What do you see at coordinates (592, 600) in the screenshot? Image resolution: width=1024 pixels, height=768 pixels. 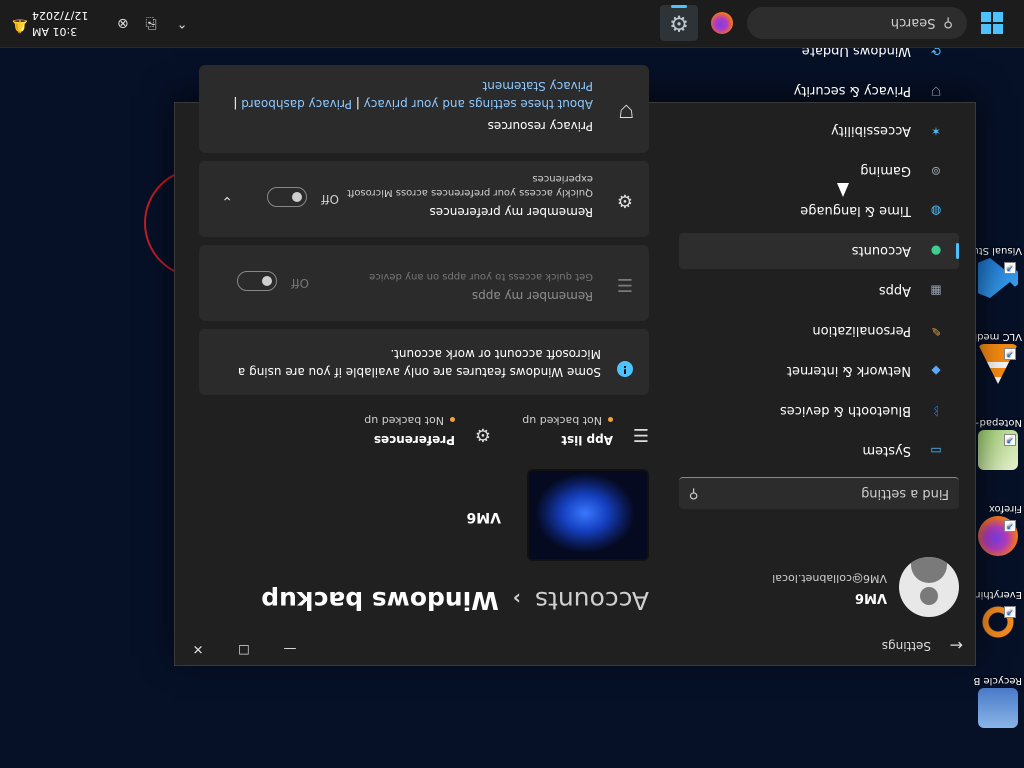 I see `breadcrumb-accounts: Accounts` at bounding box center [592, 600].